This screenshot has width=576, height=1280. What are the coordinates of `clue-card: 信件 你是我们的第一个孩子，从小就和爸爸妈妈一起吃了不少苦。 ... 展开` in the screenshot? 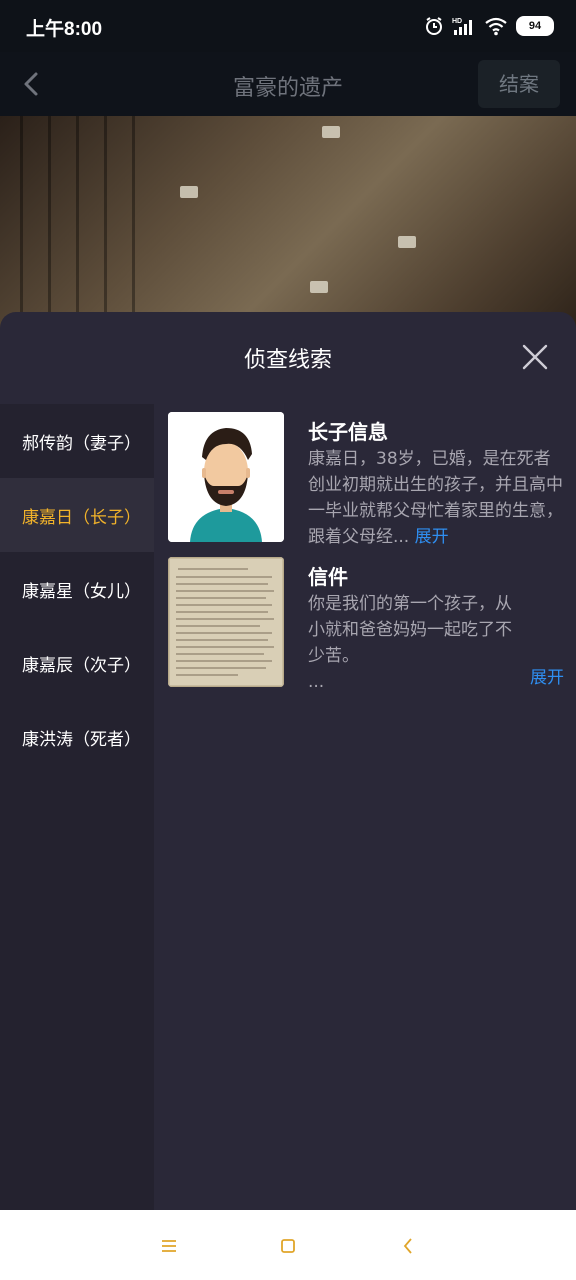 It's located at (367, 627).